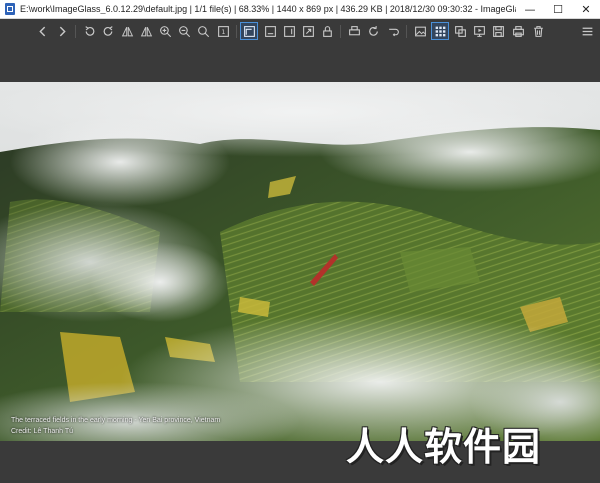 The width and height of the screenshot is (600, 483). Describe the element at coordinates (62, 31) in the screenshot. I see `next-icon` at that location.